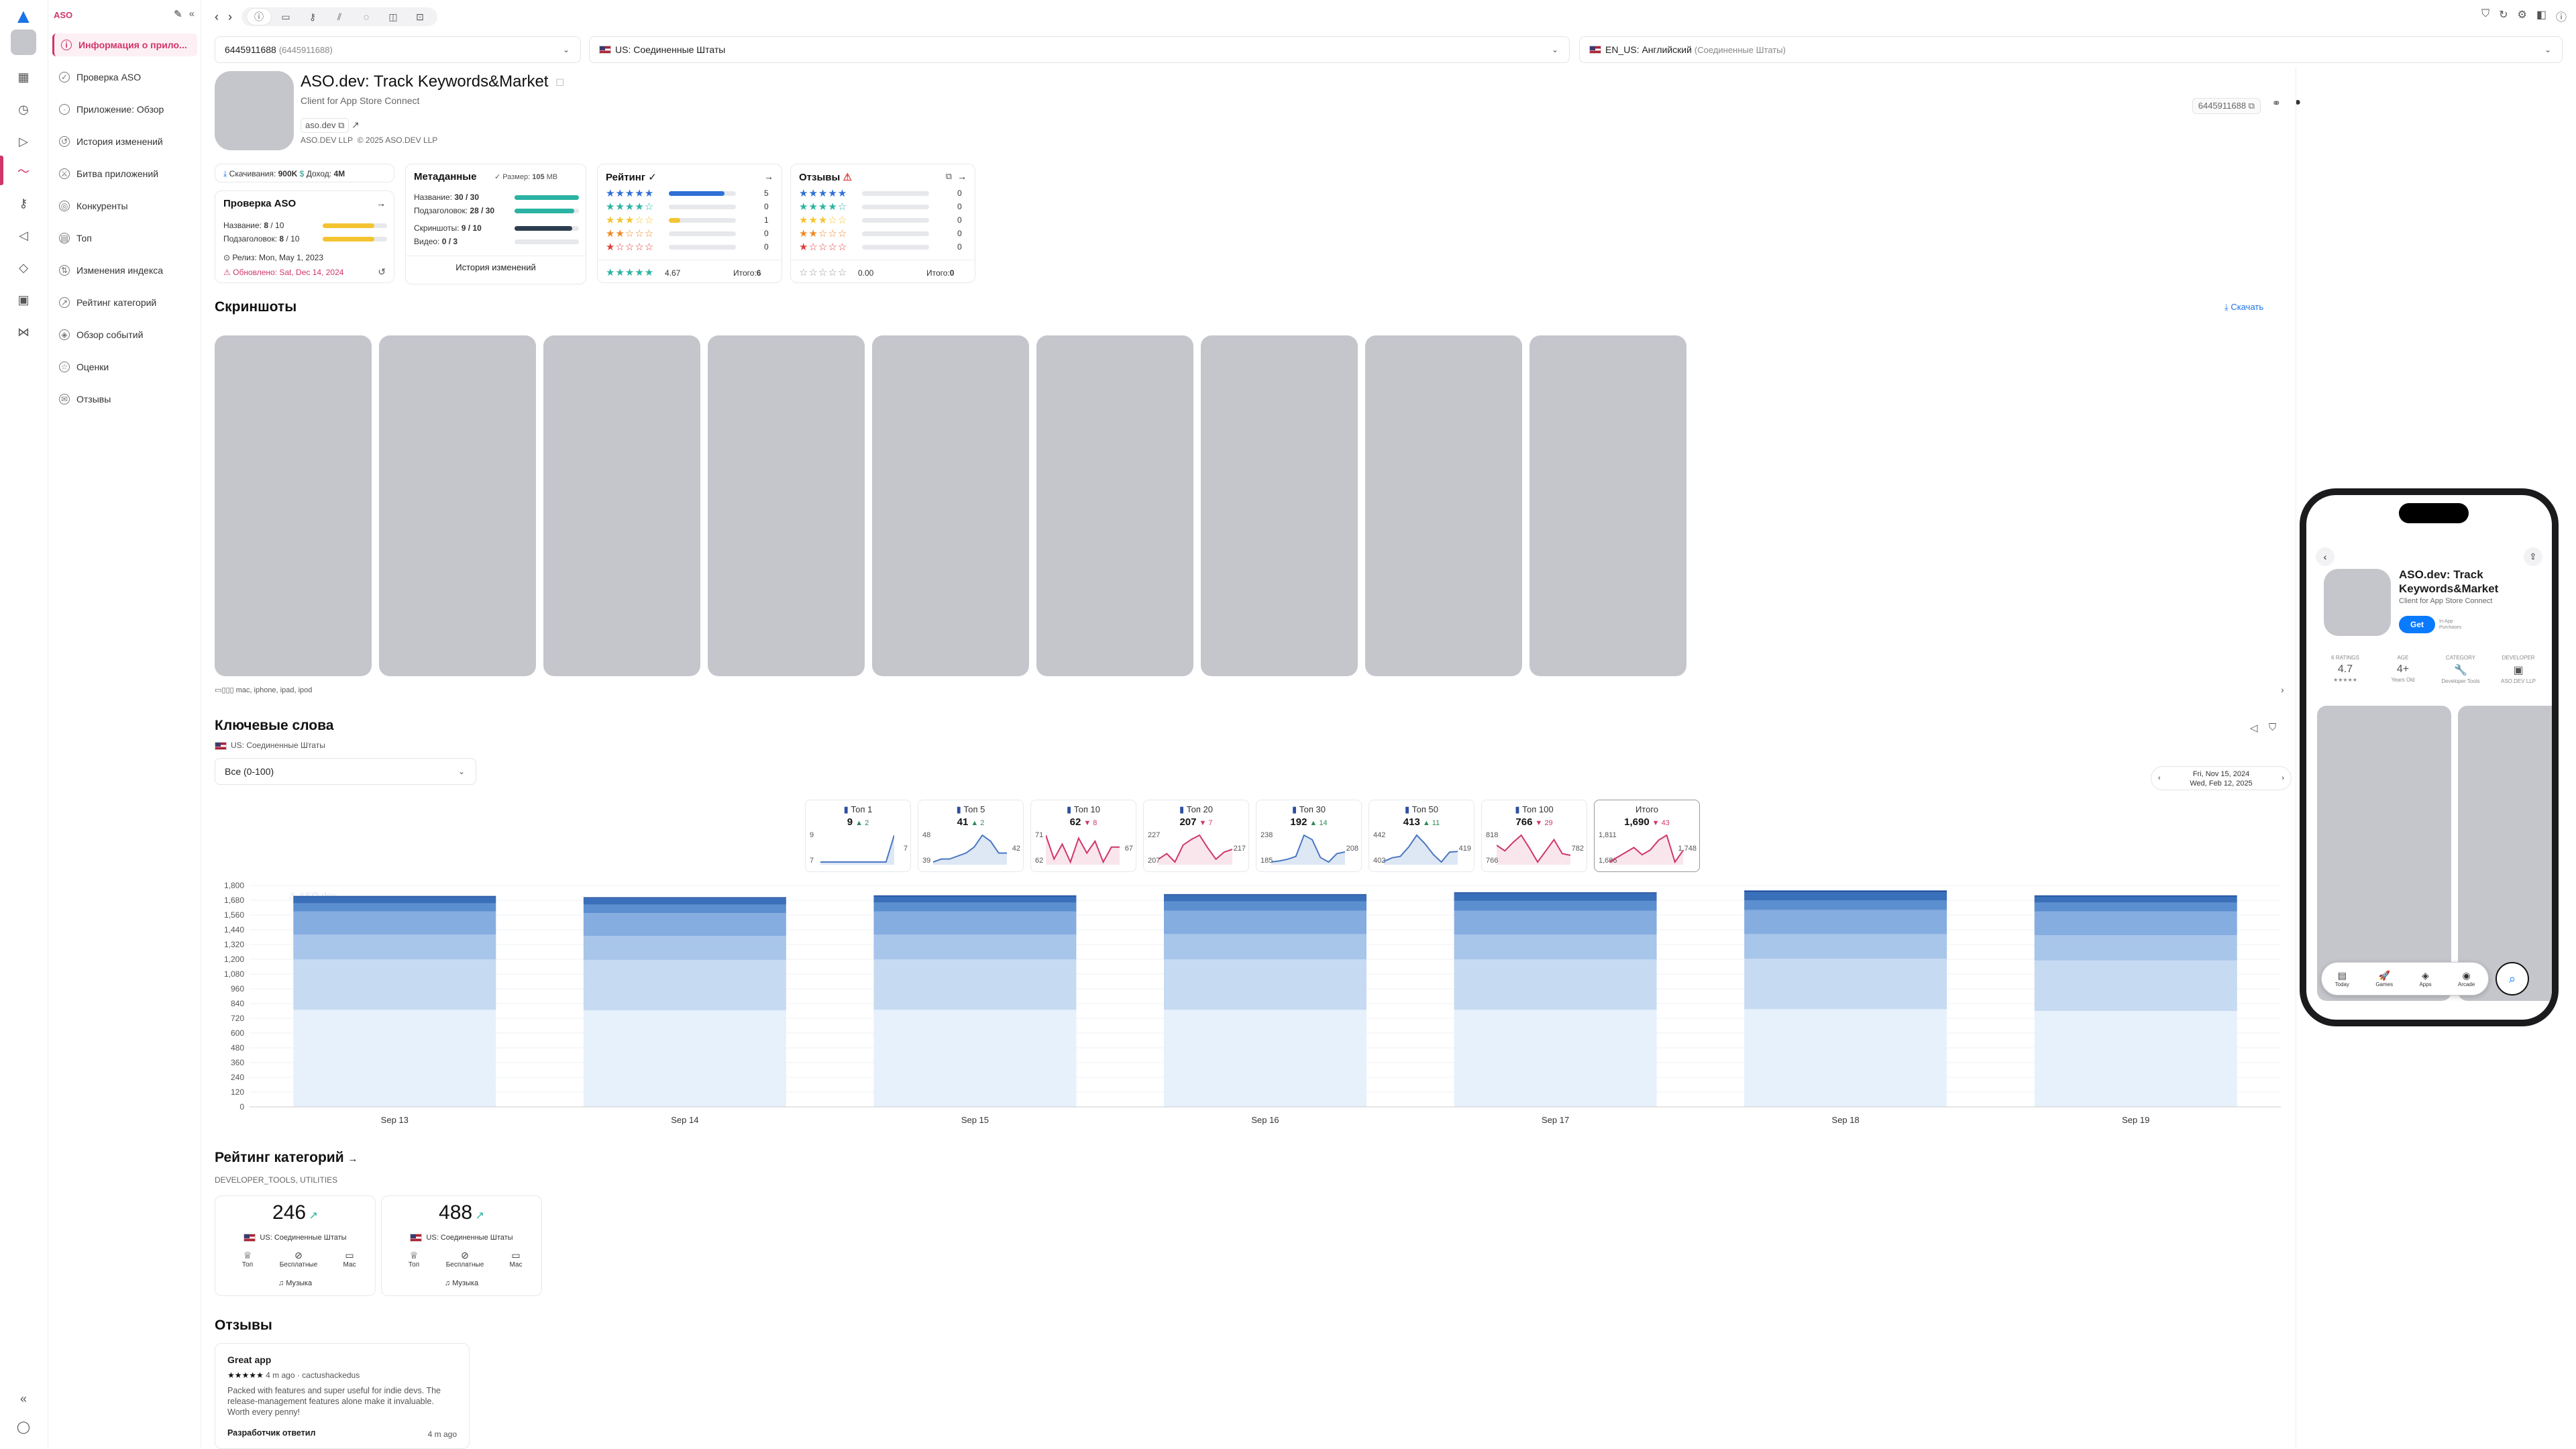 The image size is (2576, 1449). Describe the element at coordinates (23, 77) in the screenshot. I see `grid-icon: ▦` at that location.